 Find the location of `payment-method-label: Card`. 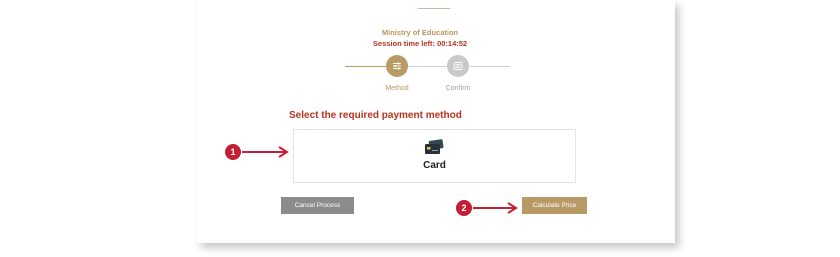

payment-method-label: Card is located at coordinates (434, 165).